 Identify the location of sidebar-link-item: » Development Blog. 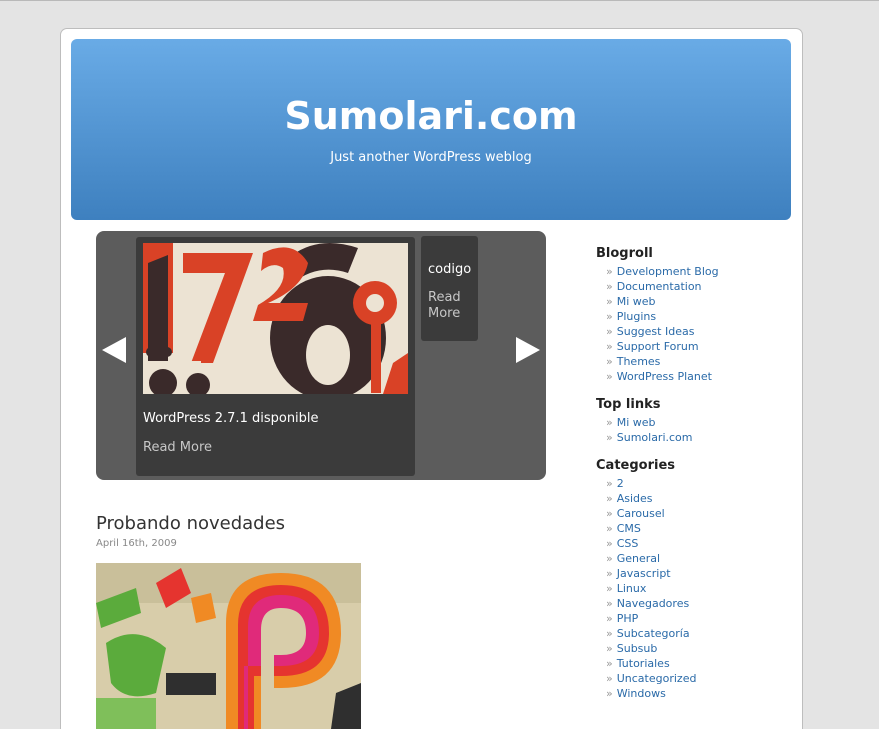
(662, 271).